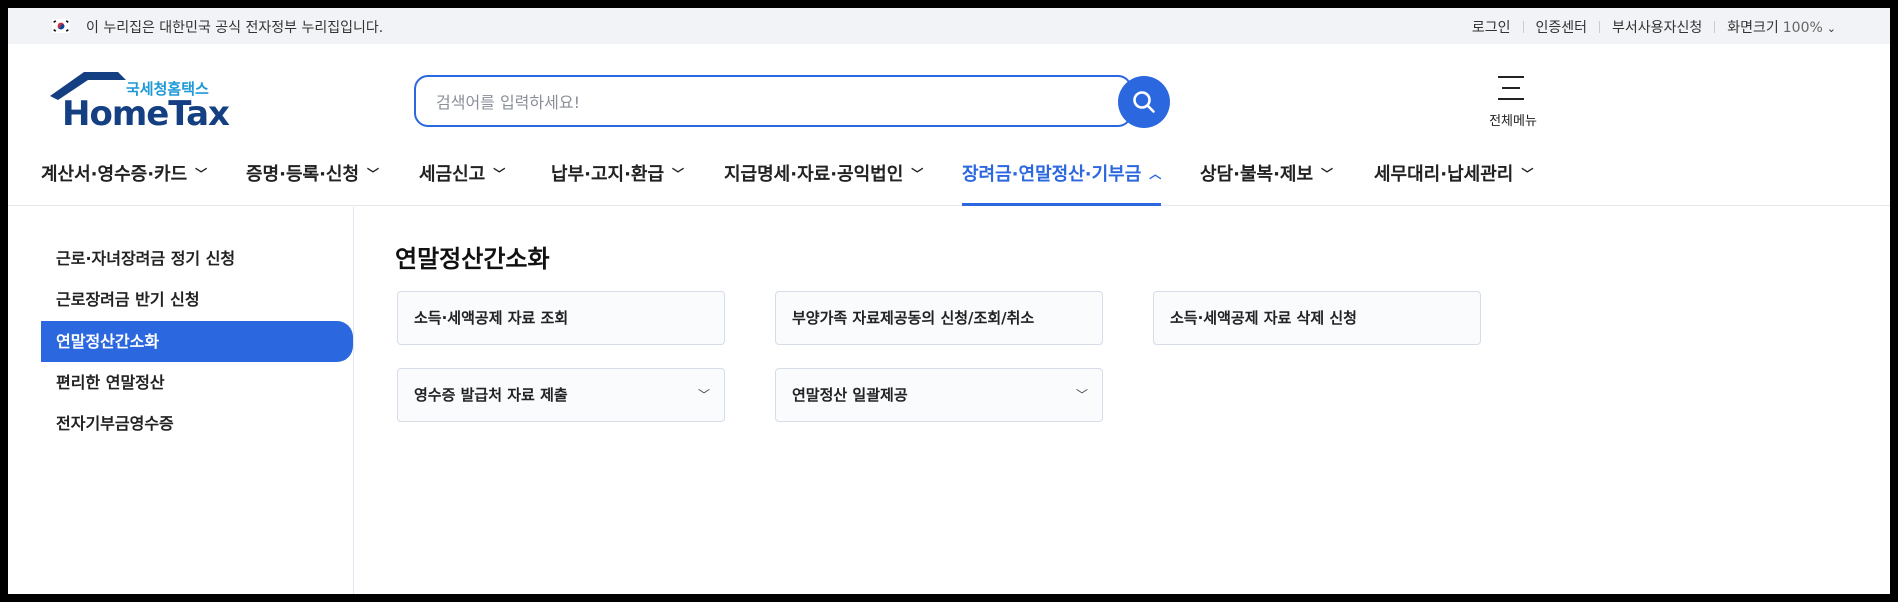 The height and width of the screenshot is (602, 1898). Describe the element at coordinates (61, 26) in the screenshot. I see `korea-flag-icon` at that location.